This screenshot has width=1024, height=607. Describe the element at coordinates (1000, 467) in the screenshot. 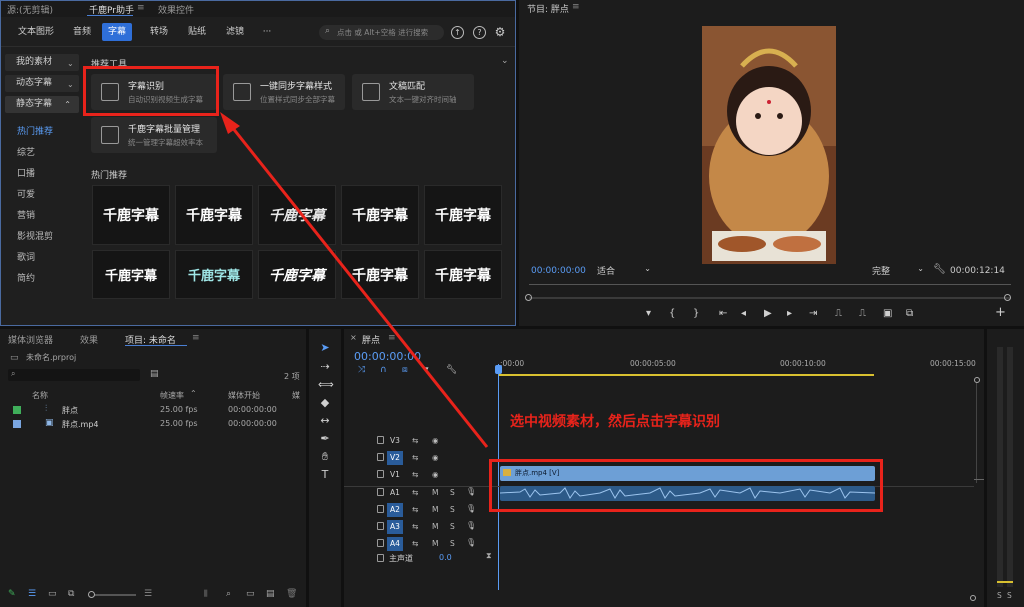

I see `meter-bar-left` at that location.